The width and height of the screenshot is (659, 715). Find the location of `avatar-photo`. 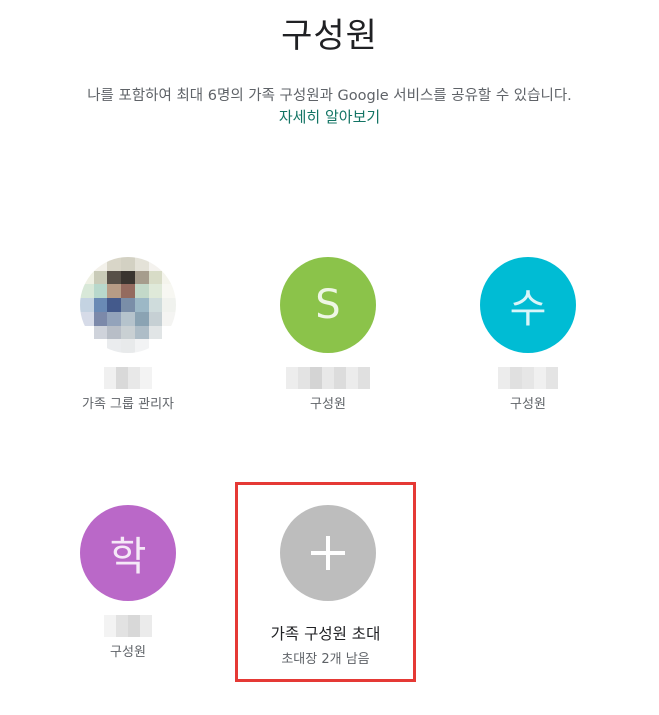

avatar-photo is located at coordinates (128, 305).